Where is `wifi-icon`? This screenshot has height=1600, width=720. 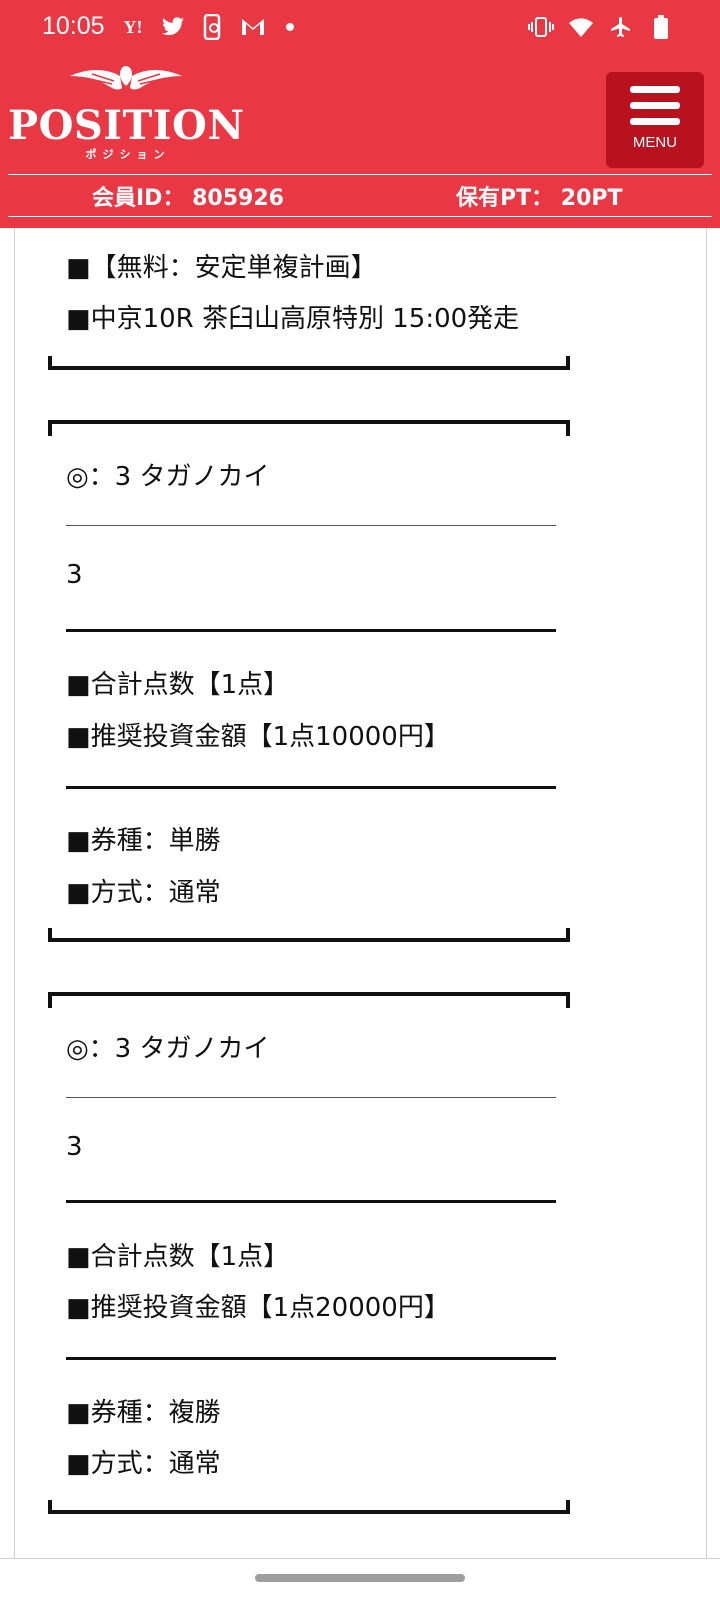
wifi-icon is located at coordinates (581, 27).